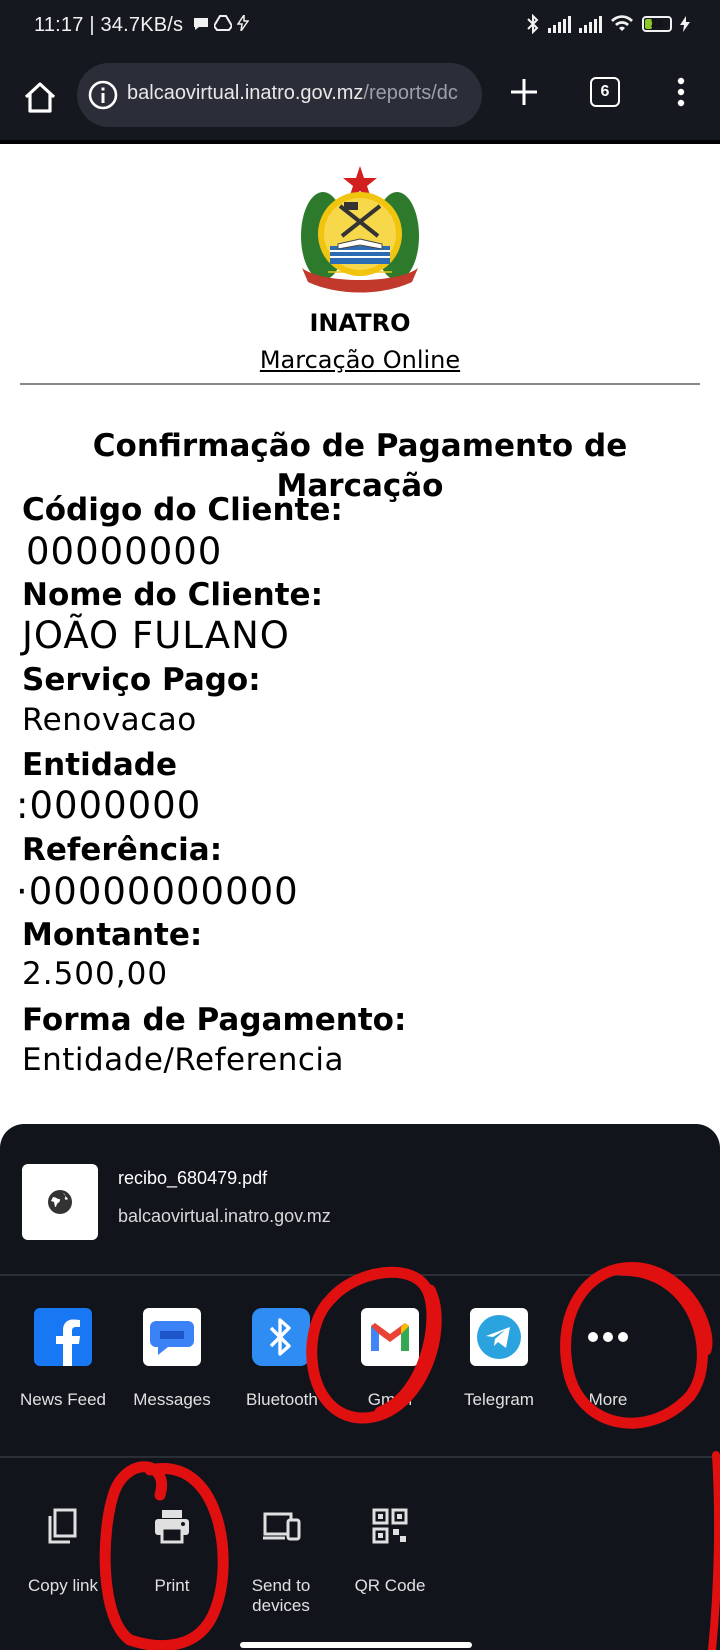  What do you see at coordinates (360, 323) in the screenshot?
I see `organization-name: INATRO` at bounding box center [360, 323].